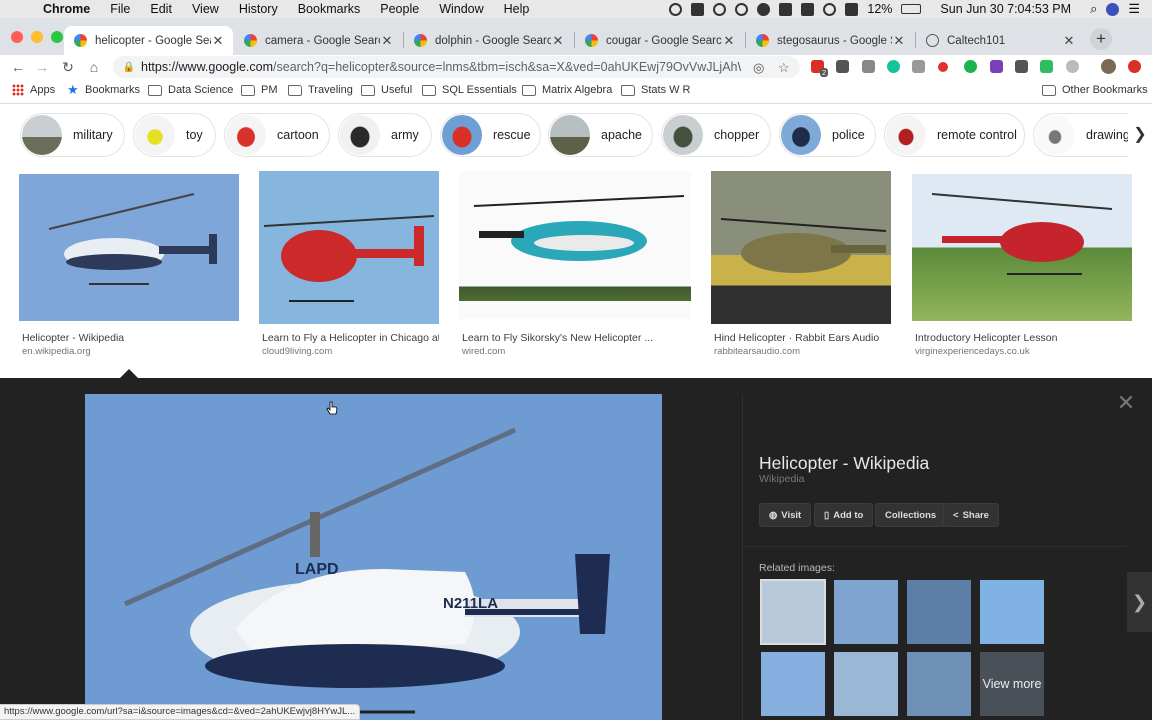 This screenshot has height=720, width=1152. I want to click on extension-puzzle-icon, so click(918, 66).